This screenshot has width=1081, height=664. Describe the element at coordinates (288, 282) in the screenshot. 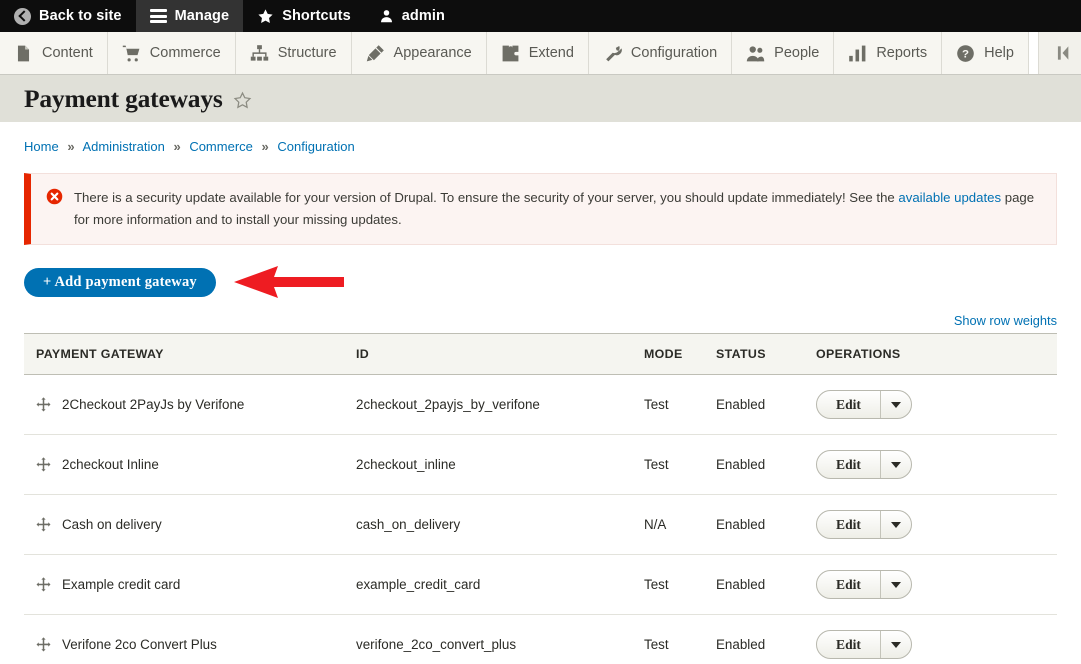

I see `red-left-arrow-annotation` at that location.